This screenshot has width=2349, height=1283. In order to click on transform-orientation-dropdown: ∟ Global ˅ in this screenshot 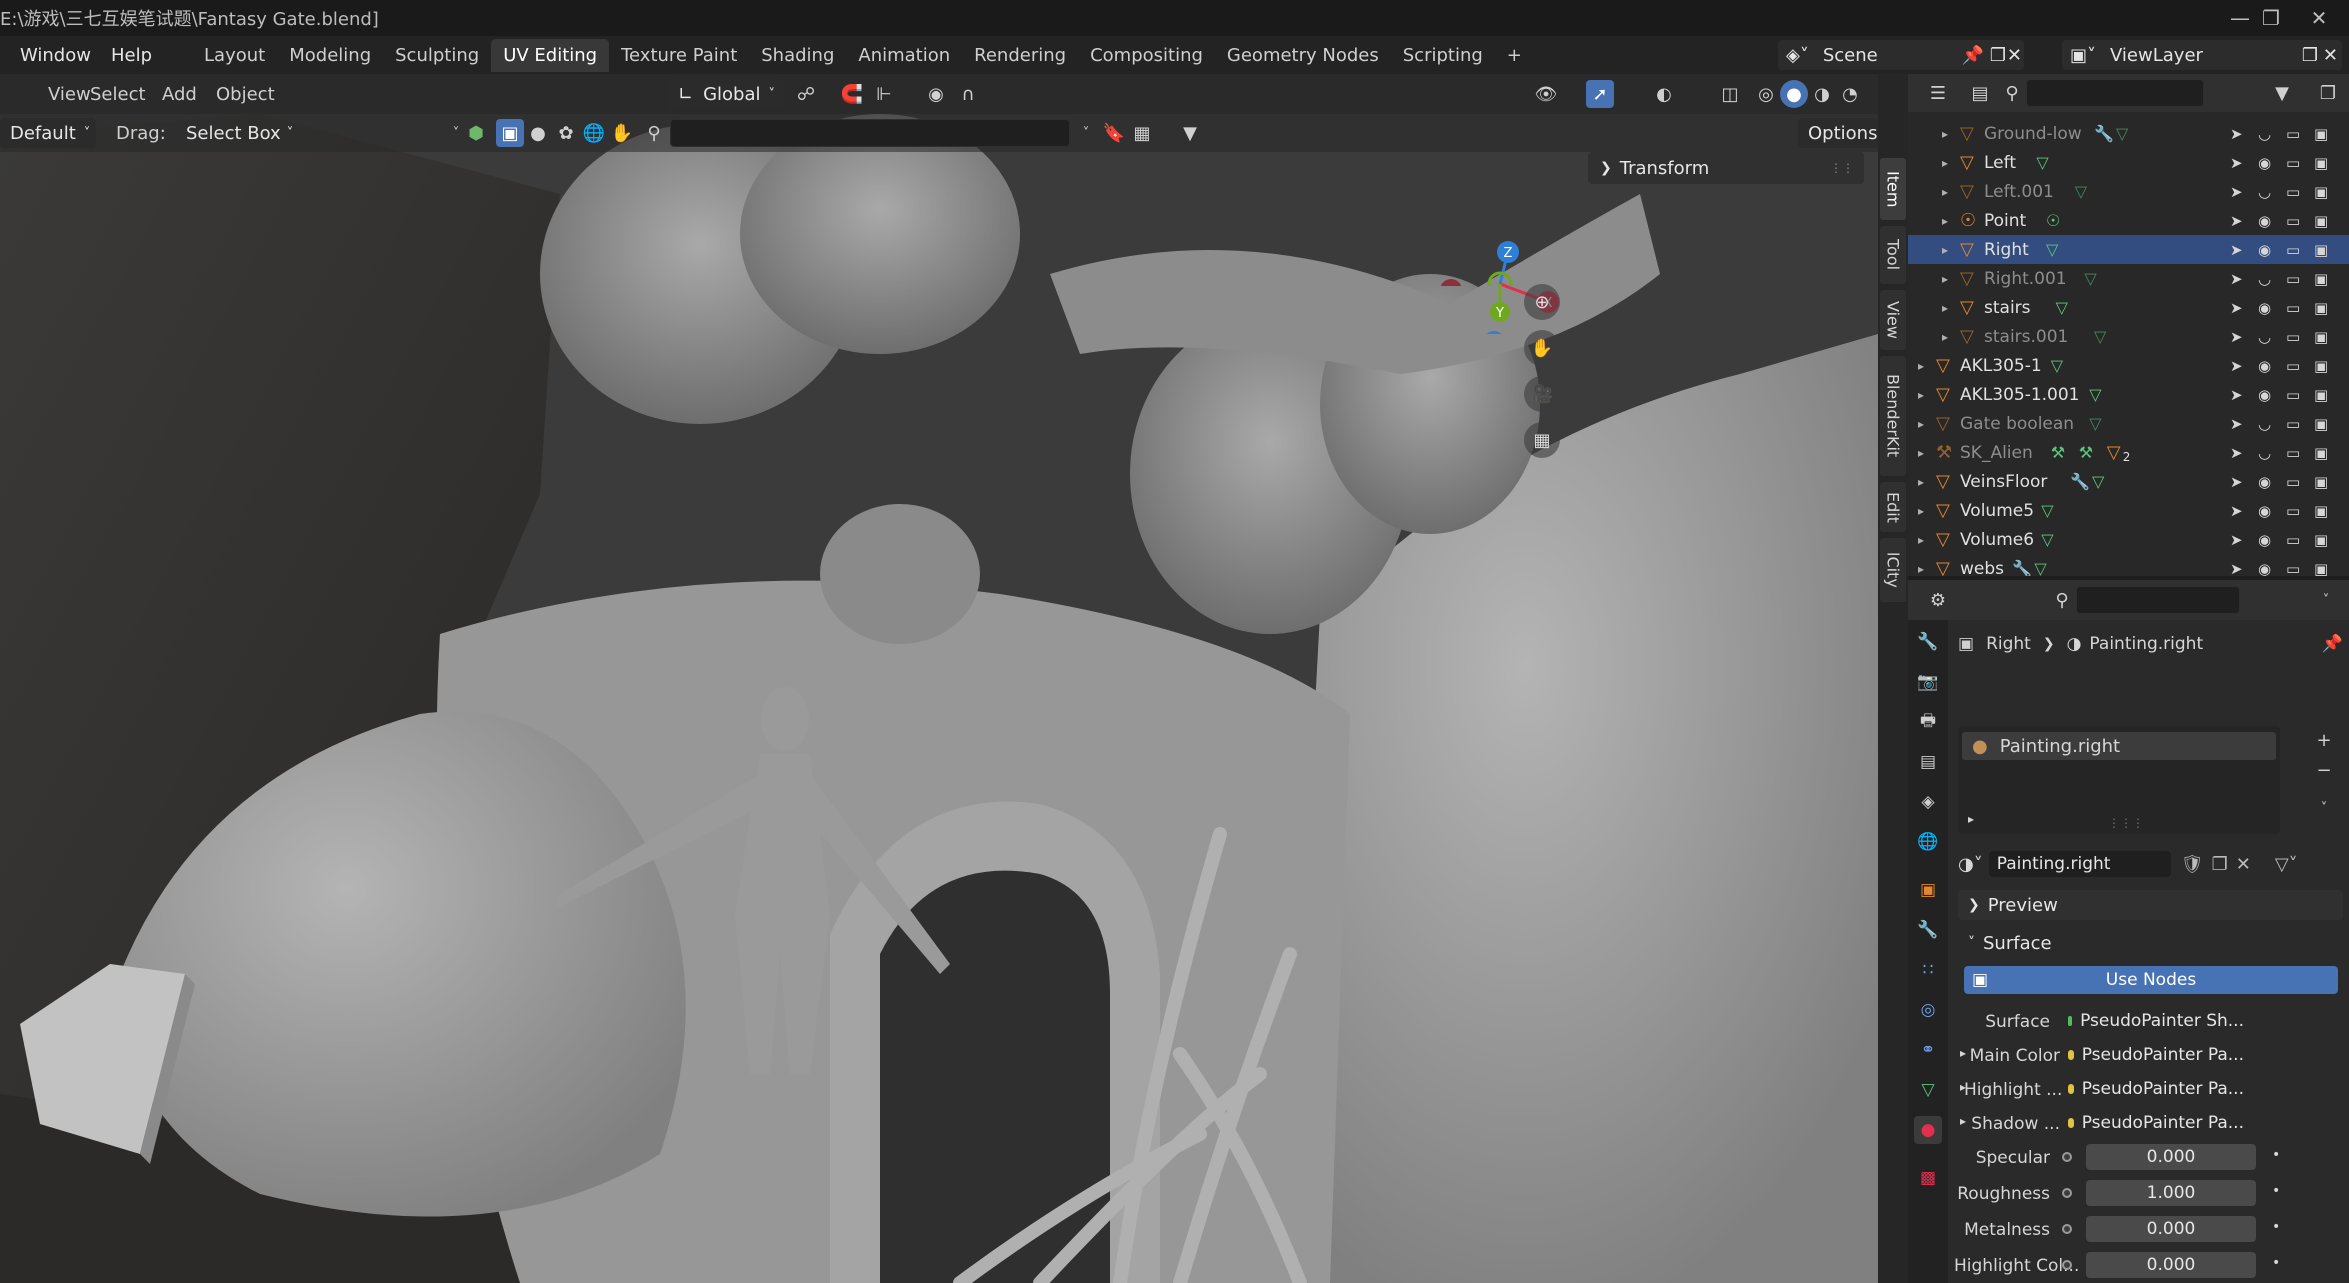, I will do `click(726, 94)`.